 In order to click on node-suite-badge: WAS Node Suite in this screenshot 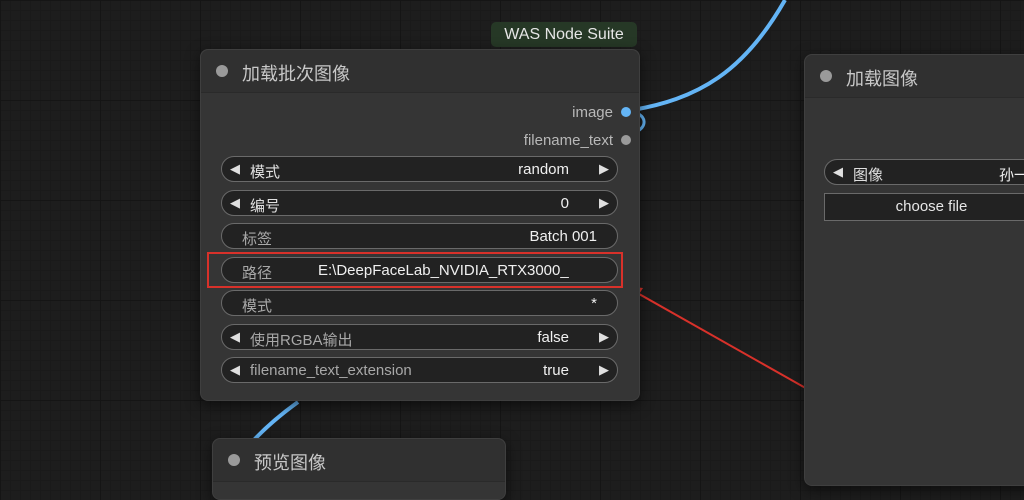, I will do `click(564, 34)`.